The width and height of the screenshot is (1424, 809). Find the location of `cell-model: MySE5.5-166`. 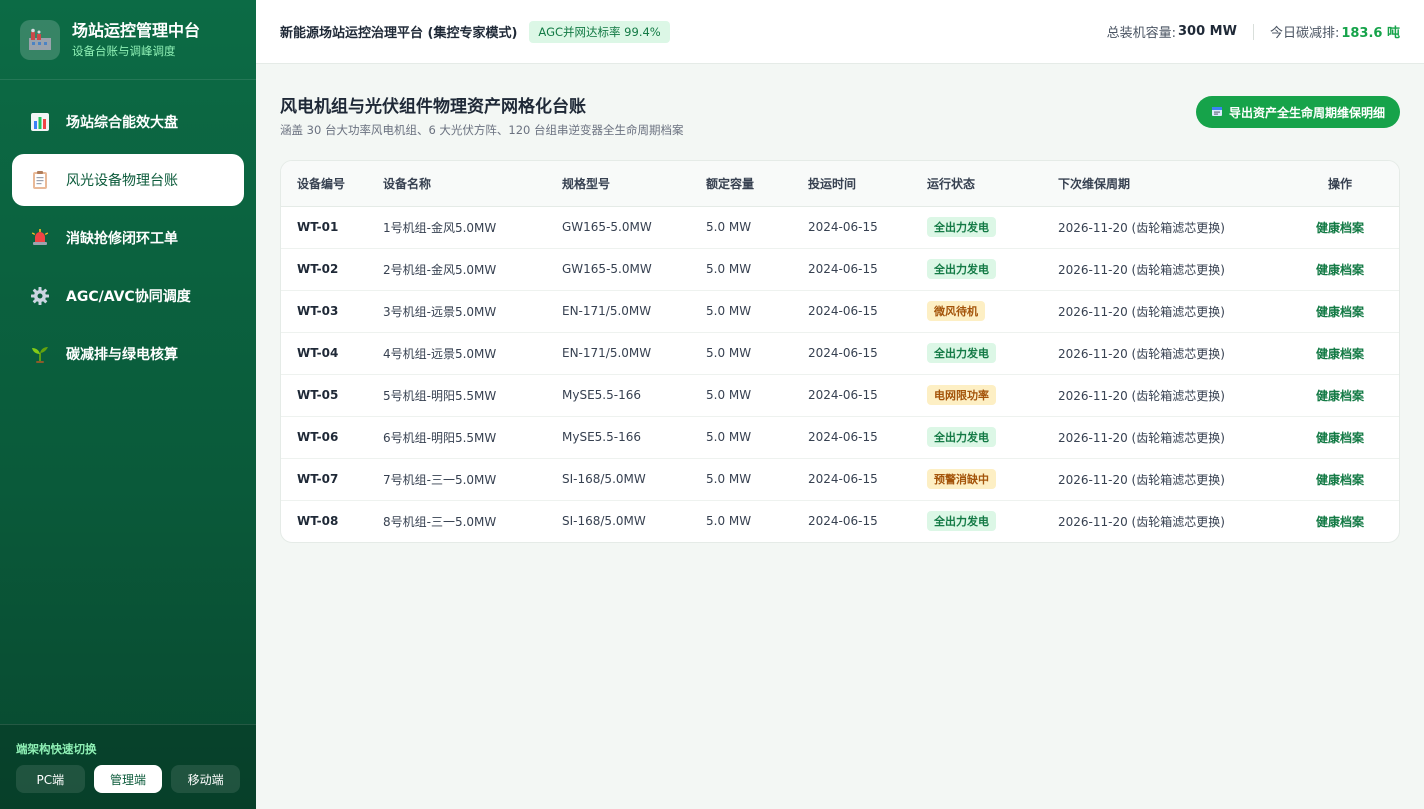

cell-model: MySE5.5-166 is located at coordinates (634, 395).